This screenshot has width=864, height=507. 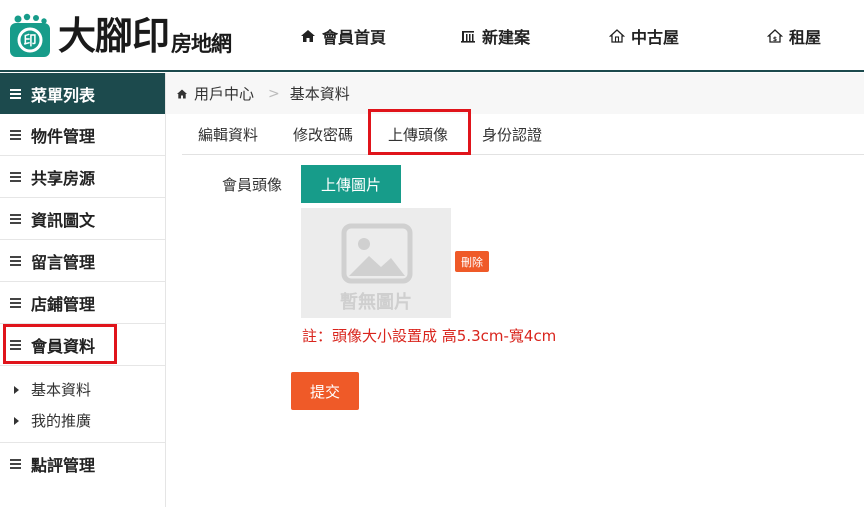 I want to click on nav-label: 會員首頁, so click(x=354, y=37).